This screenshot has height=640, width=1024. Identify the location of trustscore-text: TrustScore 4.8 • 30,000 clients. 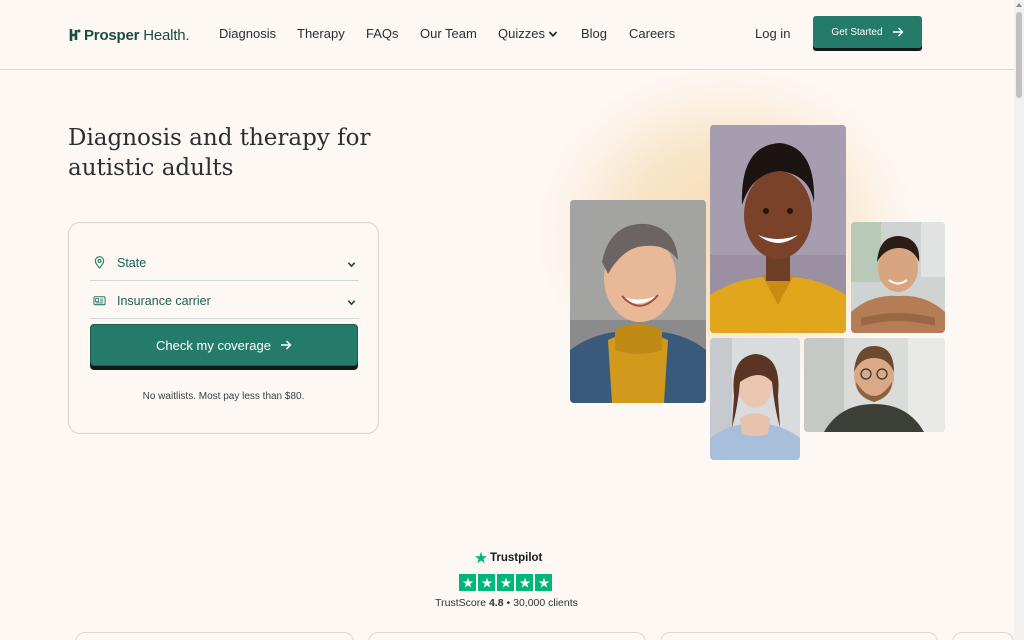
(506, 603).